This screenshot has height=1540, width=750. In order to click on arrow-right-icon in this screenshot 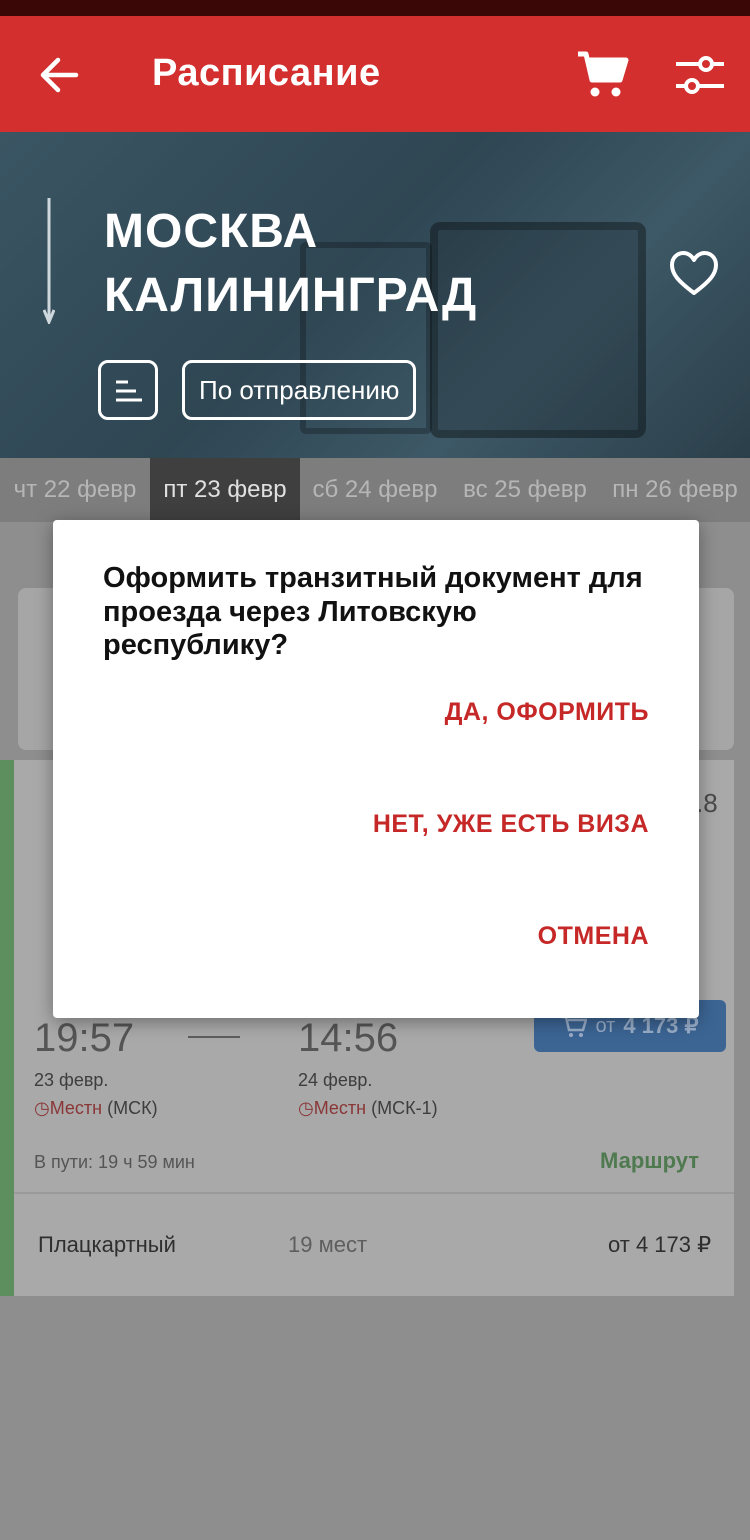, I will do `click(214, 1037)`.